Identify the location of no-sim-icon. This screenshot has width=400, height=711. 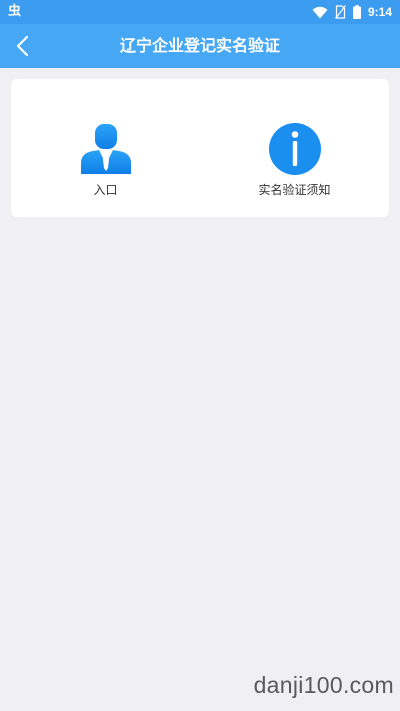
(340, 12).